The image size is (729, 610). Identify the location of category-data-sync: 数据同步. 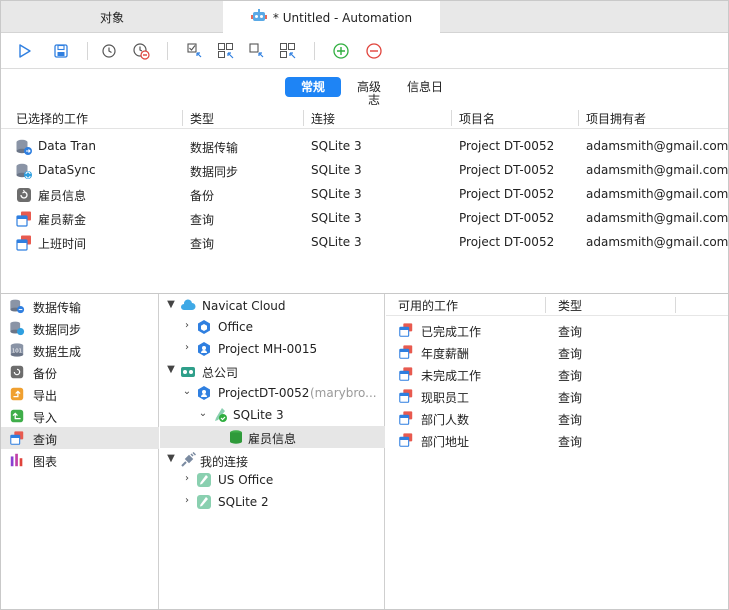
(80, 328).